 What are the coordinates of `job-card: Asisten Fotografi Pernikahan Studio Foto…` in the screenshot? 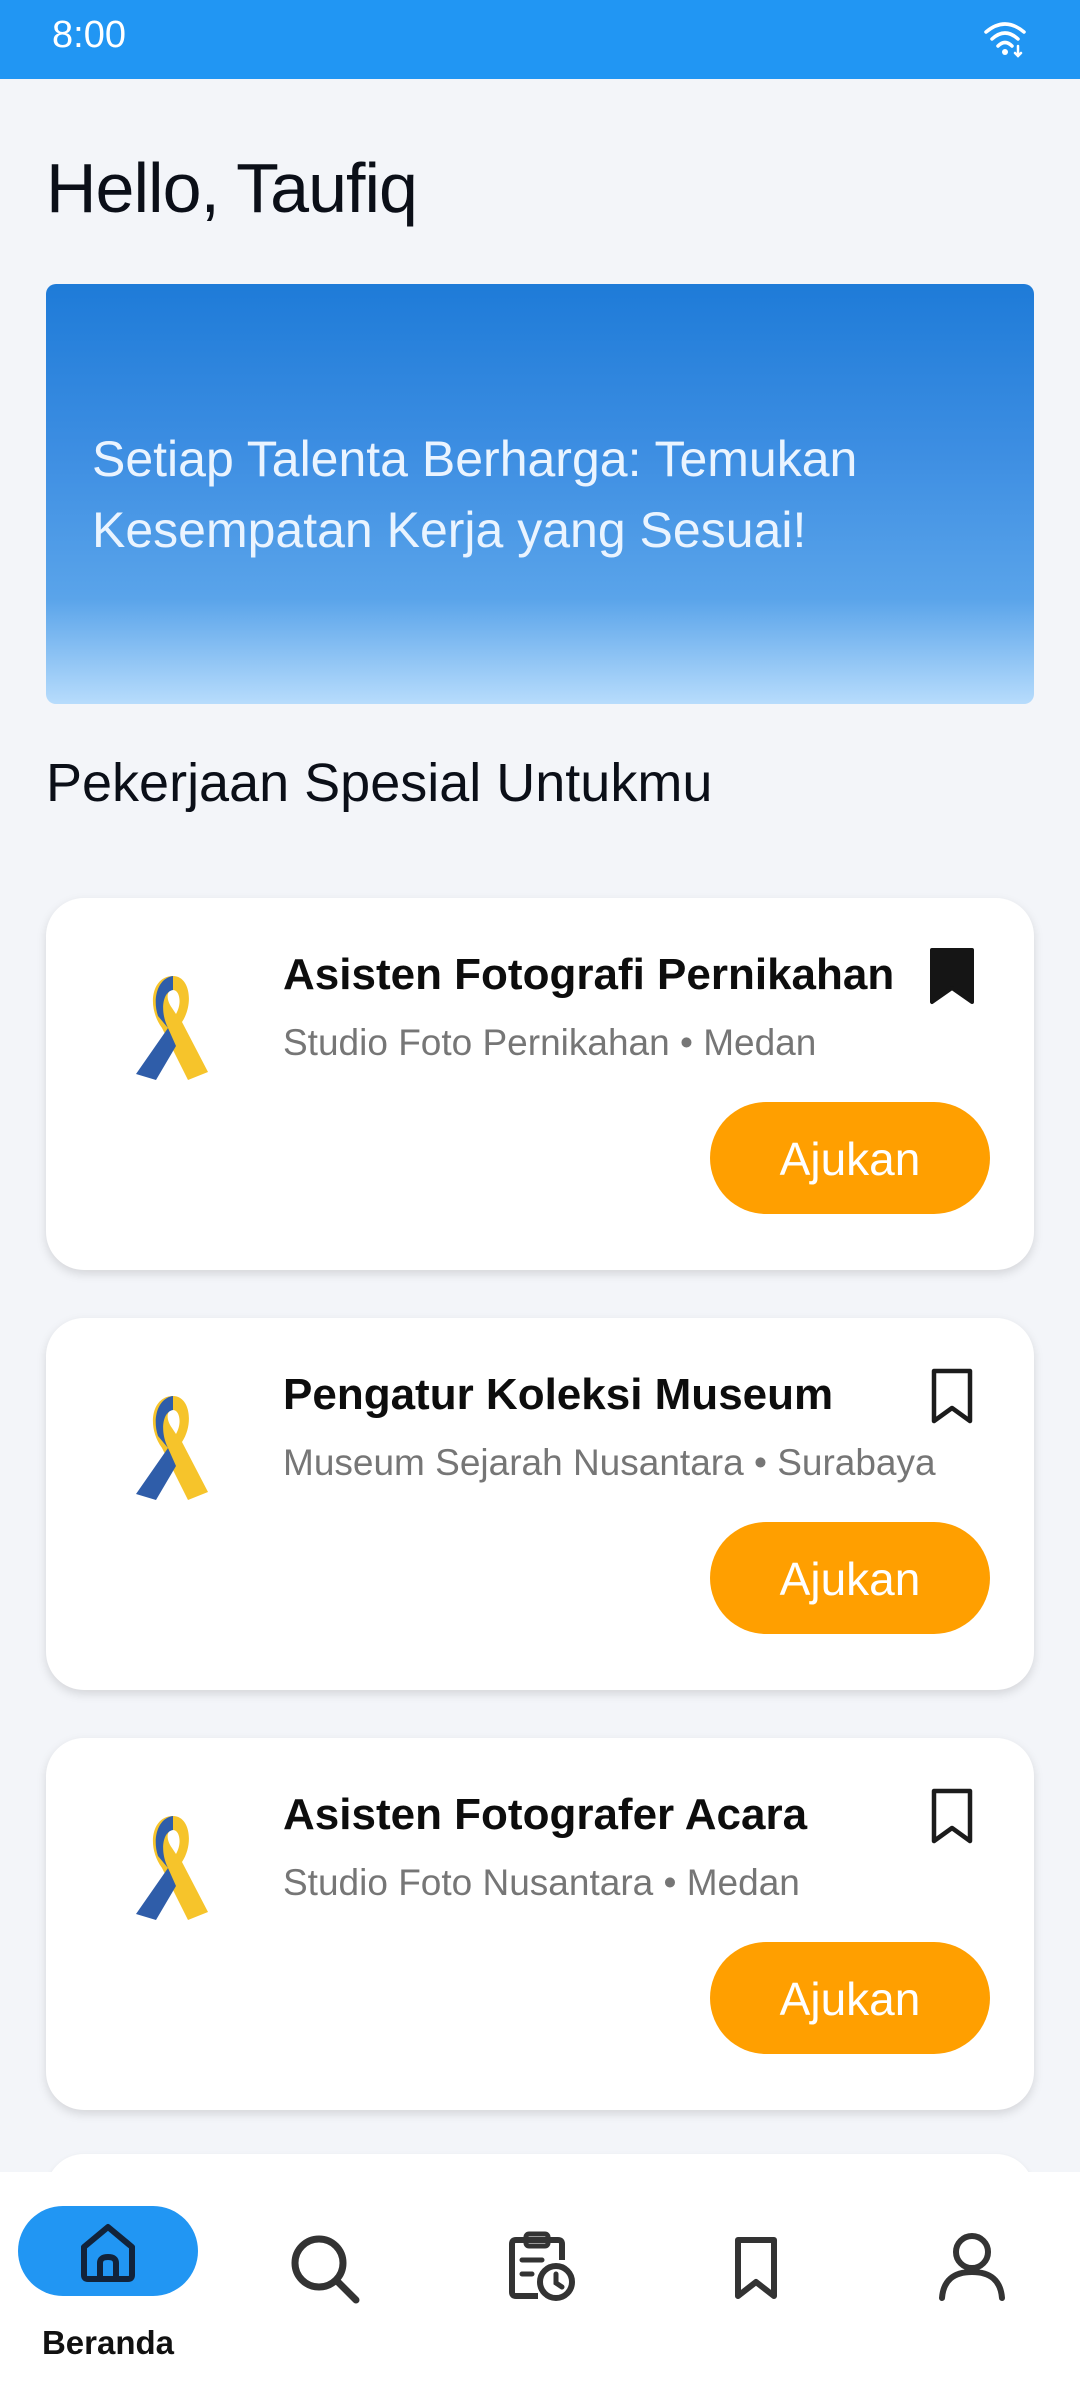 It's located at (540, 1084).